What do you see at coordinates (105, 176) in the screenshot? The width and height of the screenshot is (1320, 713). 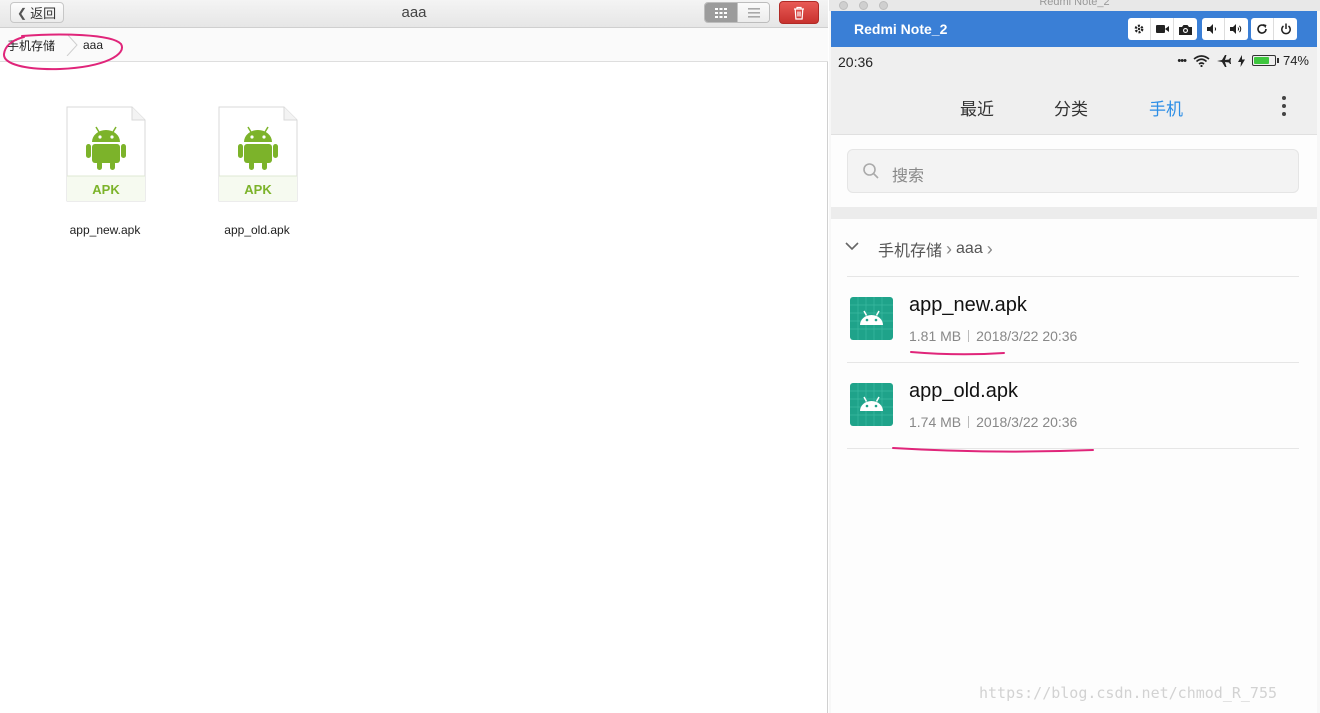 I see `file-tile-app-new: APK app_new.apk` at bounding box center [105, 176].